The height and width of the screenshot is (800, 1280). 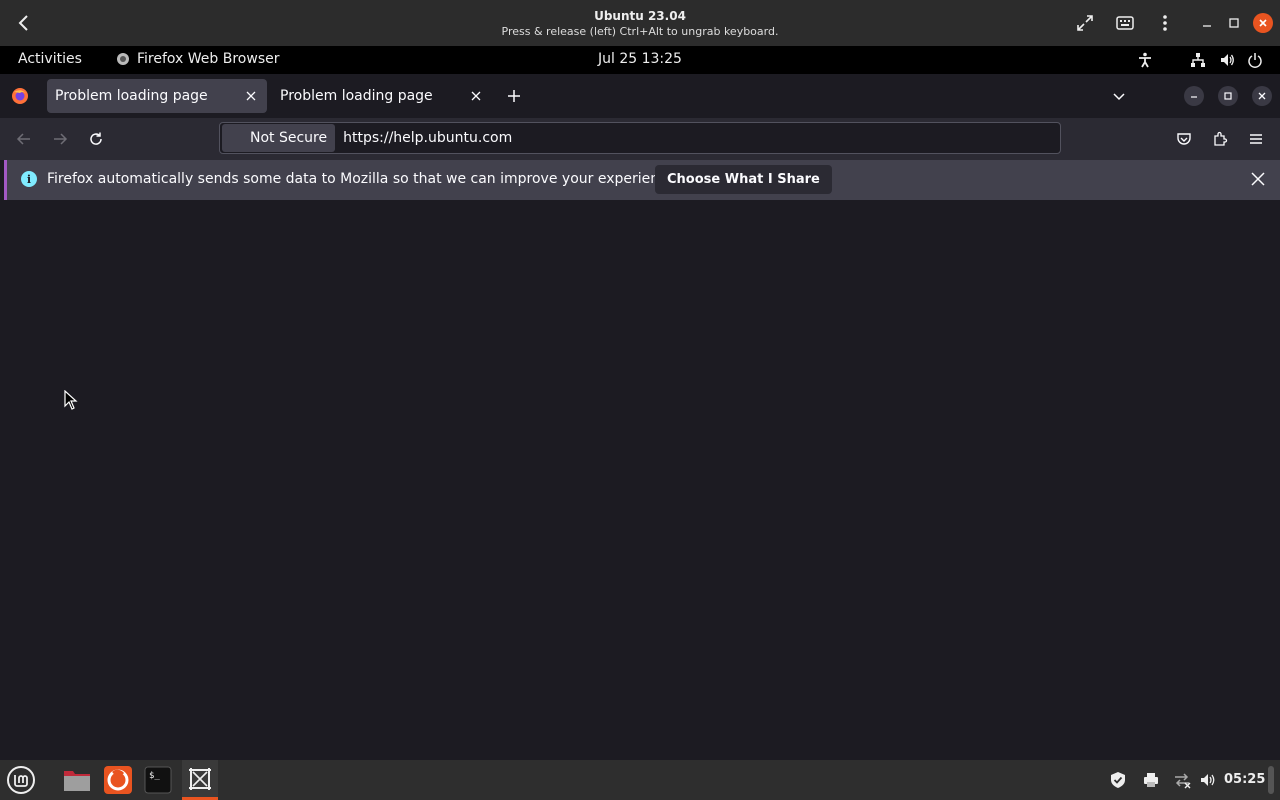 I want to click on more-options-icon, so click(x=1165, y=23).